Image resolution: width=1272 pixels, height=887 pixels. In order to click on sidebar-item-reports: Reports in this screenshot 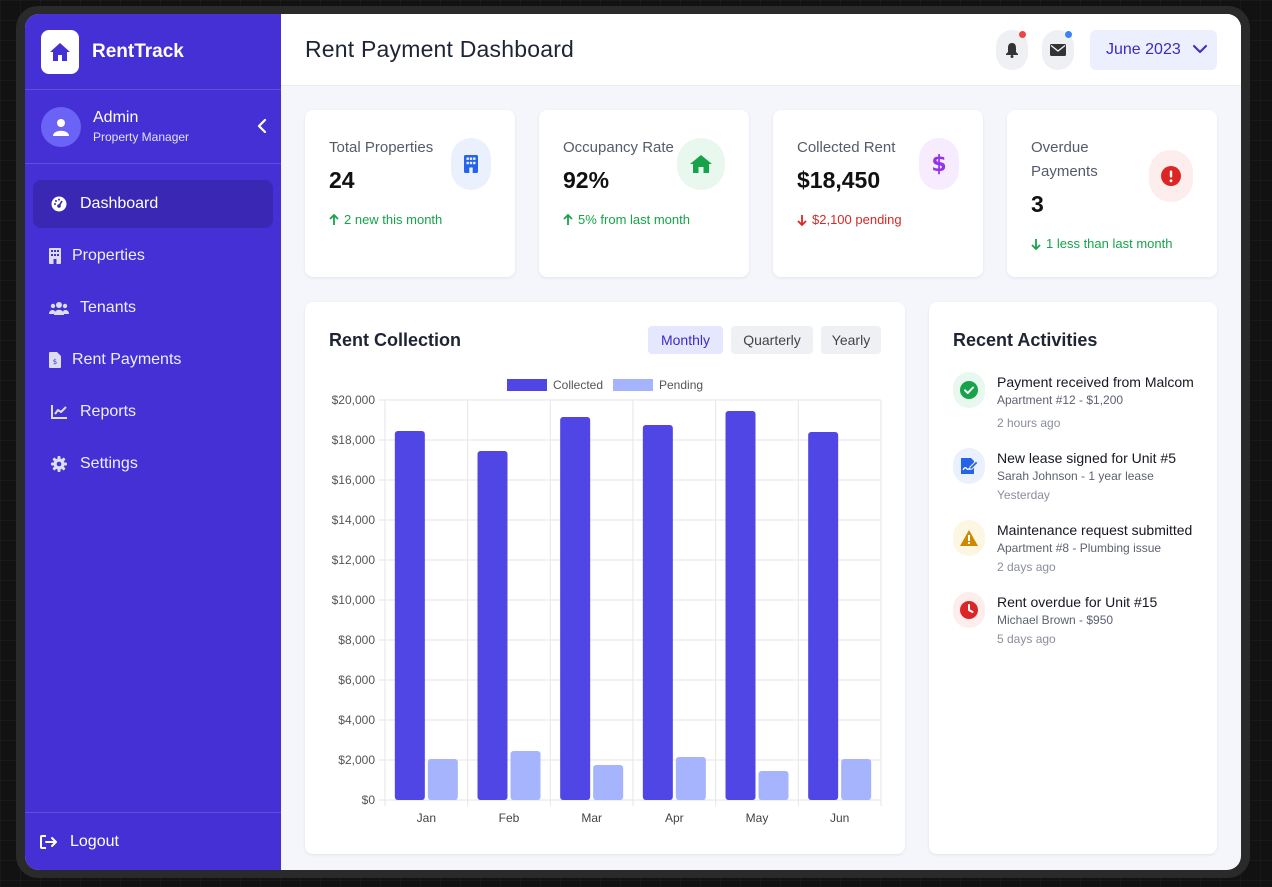, I will do `click(153, 412)`.